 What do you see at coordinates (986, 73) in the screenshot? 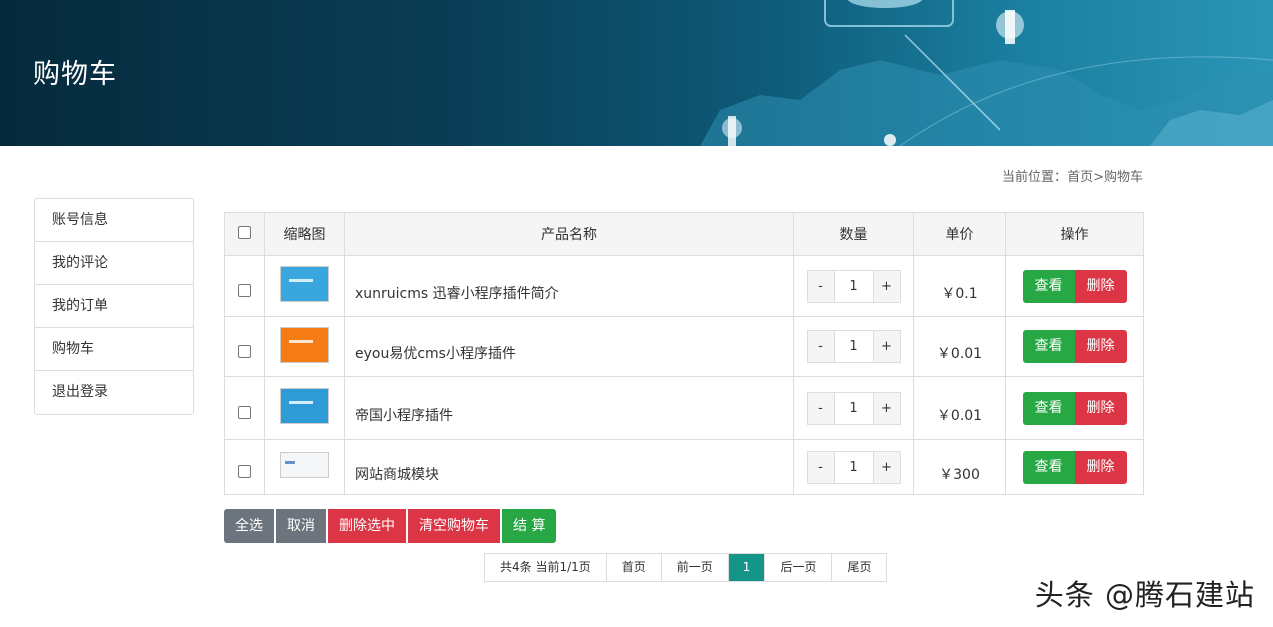
I see `world-map-graphic` at bounding box center [986, 73].